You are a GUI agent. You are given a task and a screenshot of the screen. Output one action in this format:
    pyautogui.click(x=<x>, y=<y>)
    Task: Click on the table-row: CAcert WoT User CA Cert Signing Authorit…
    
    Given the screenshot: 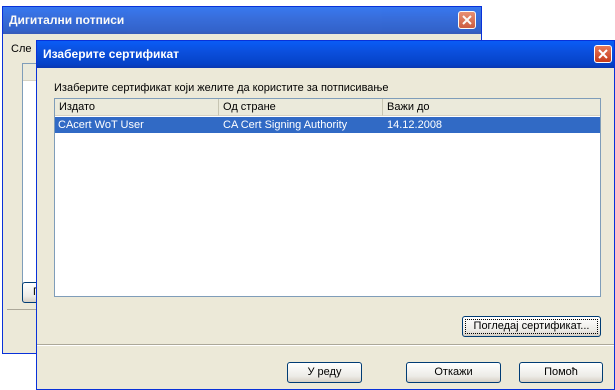 What is the action you would take?
    pyautogui.click(x=327, y=125)
    